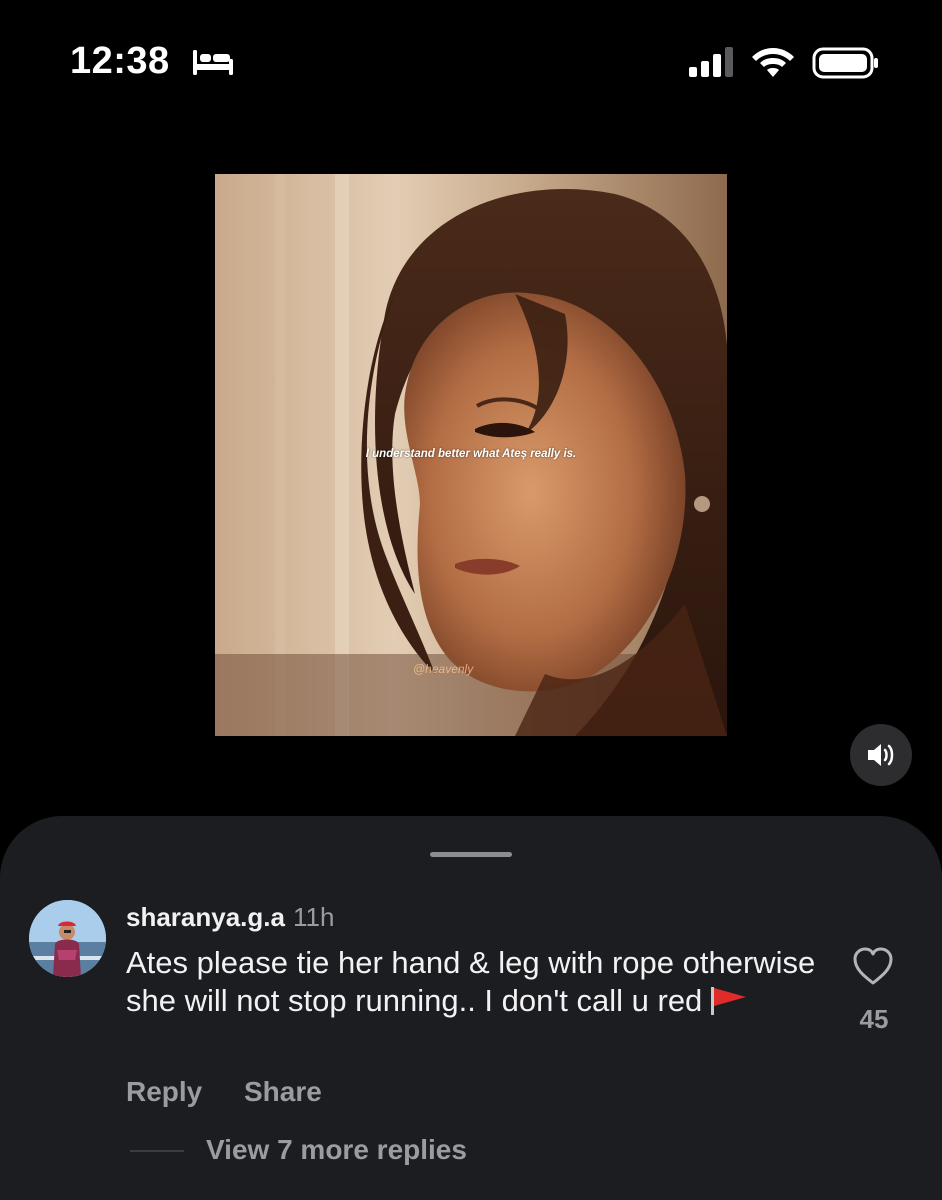 The width and height of the screenshot is (942, 1200). Describe the element at coordinates (471, 854) in the screenshot. I see `drag-handle` at that location.